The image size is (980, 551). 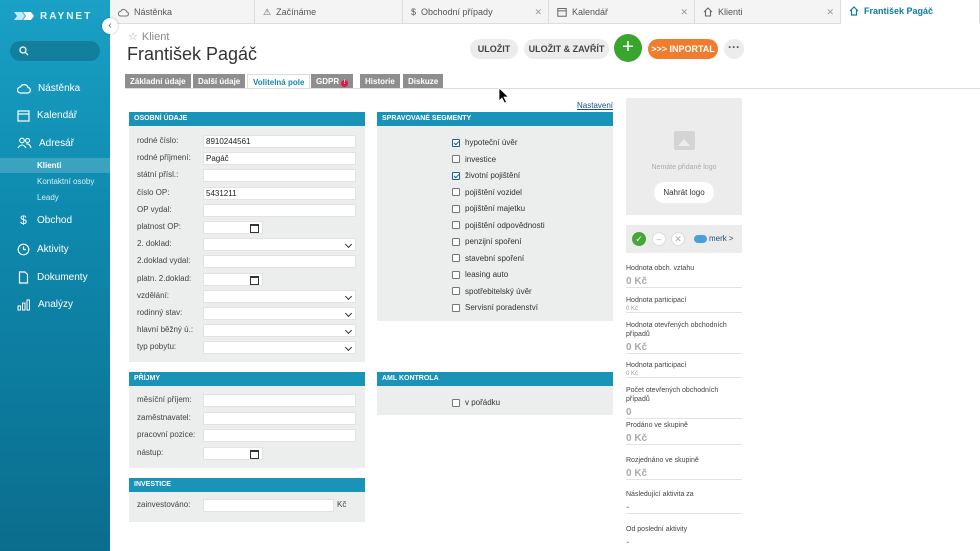 I want to click on form-row: pracovní pozice:, so click(x=247, y=435).